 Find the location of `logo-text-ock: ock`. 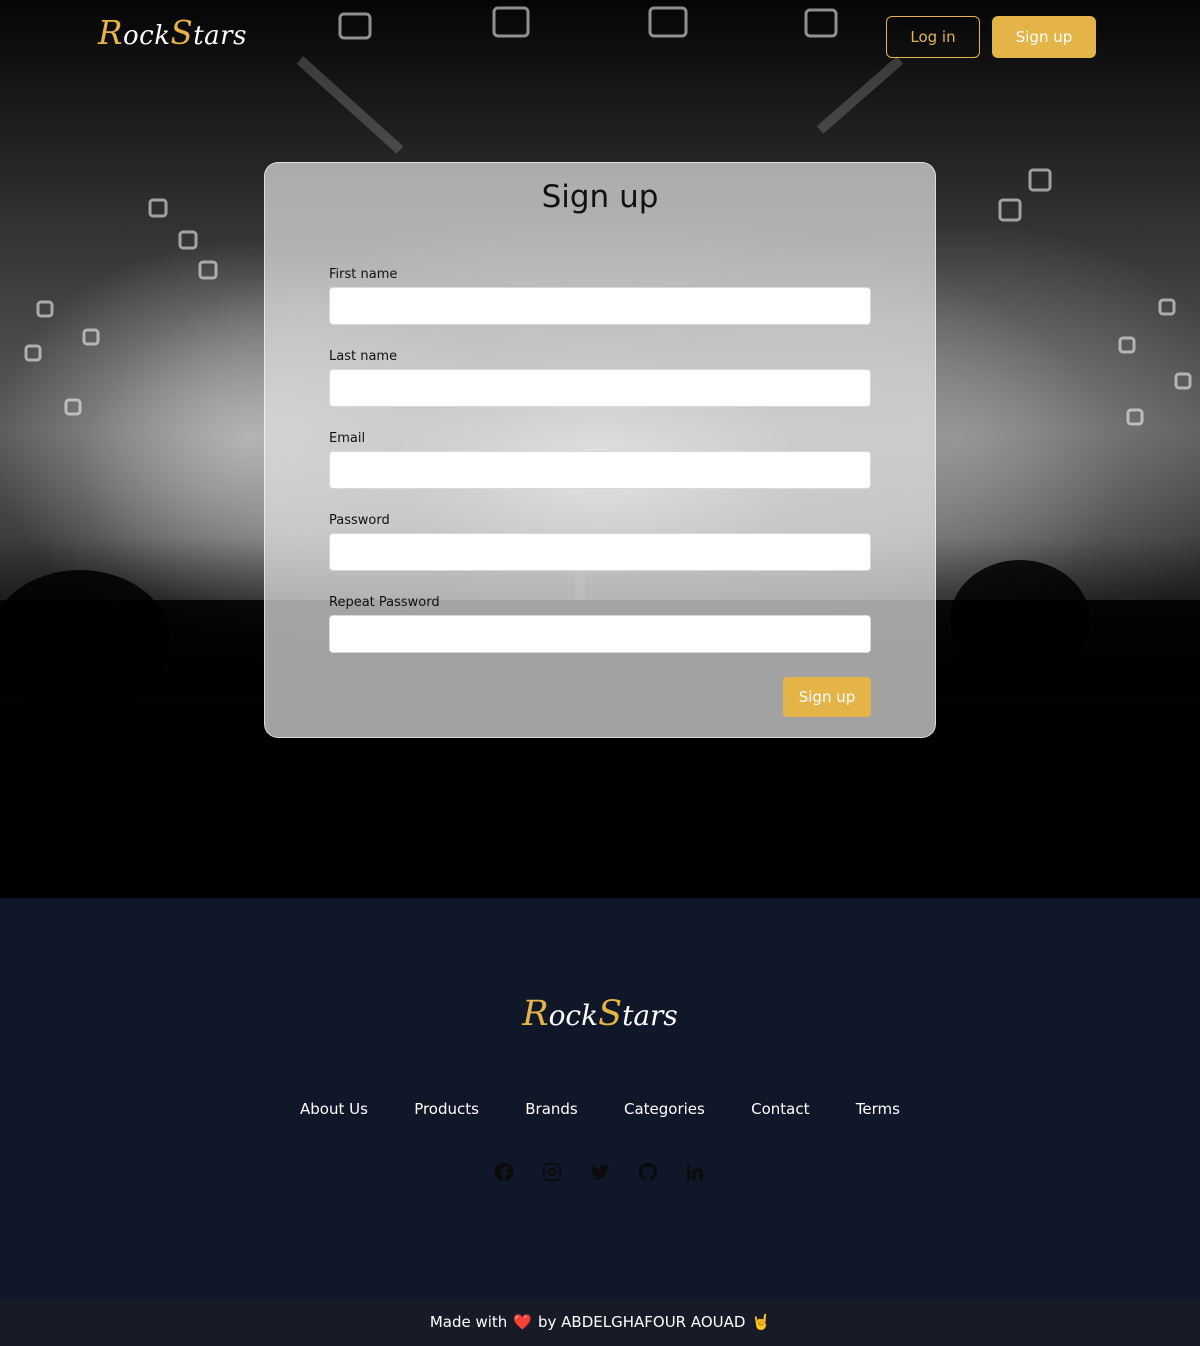

logo-text-ock: ock is located at coordinates (146, 36).